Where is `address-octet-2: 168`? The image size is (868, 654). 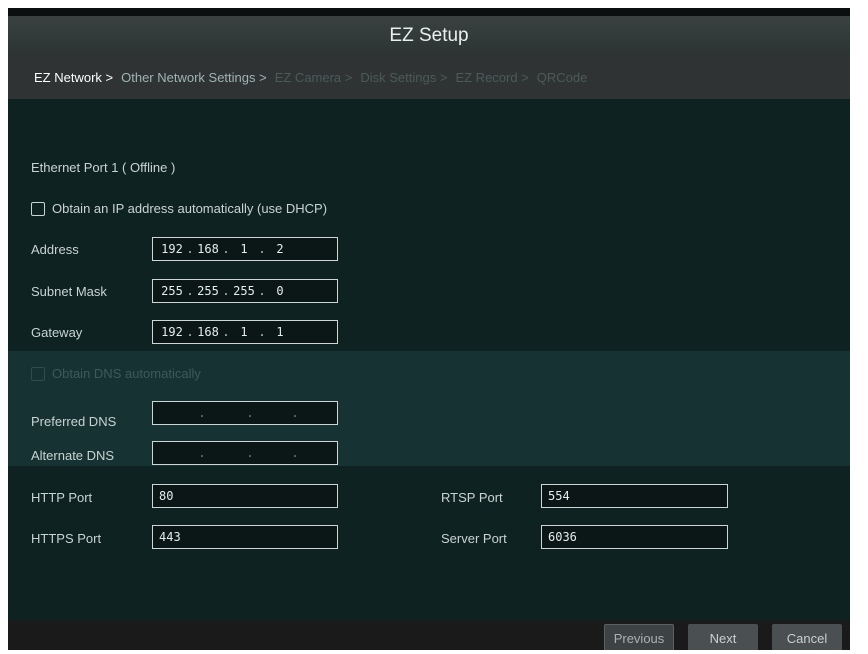
address-octet-2: 168 is located at coordinates (208, 249).